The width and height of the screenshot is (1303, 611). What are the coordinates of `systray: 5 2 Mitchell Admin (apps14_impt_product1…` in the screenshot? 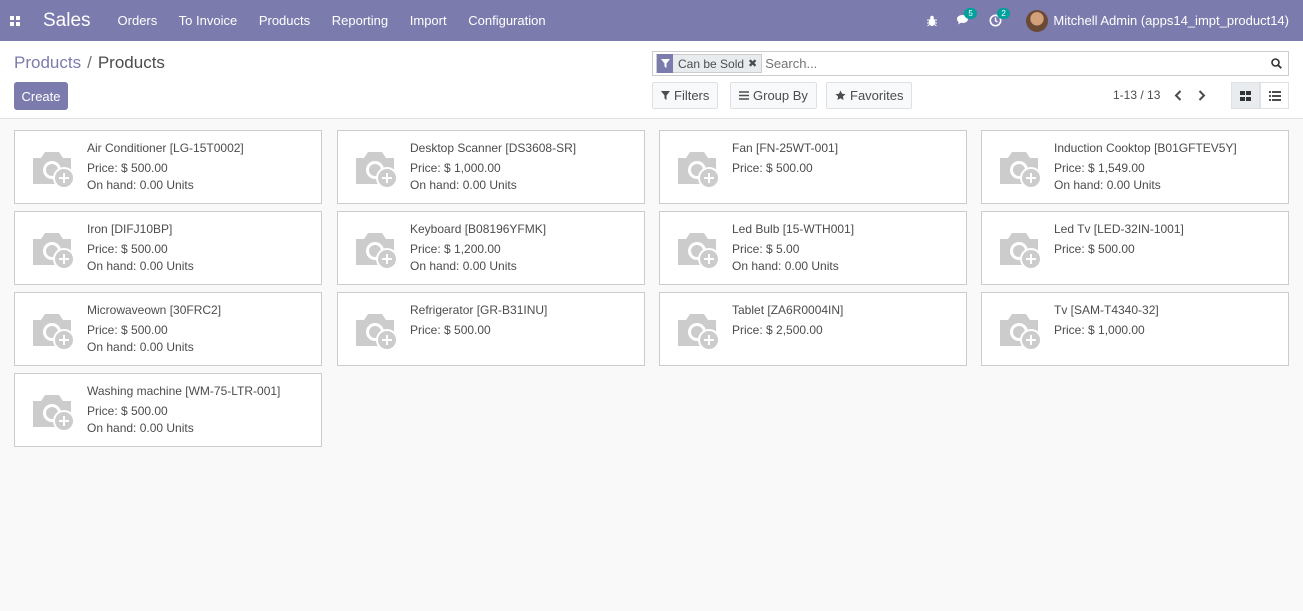 It's located at (1098, 20).